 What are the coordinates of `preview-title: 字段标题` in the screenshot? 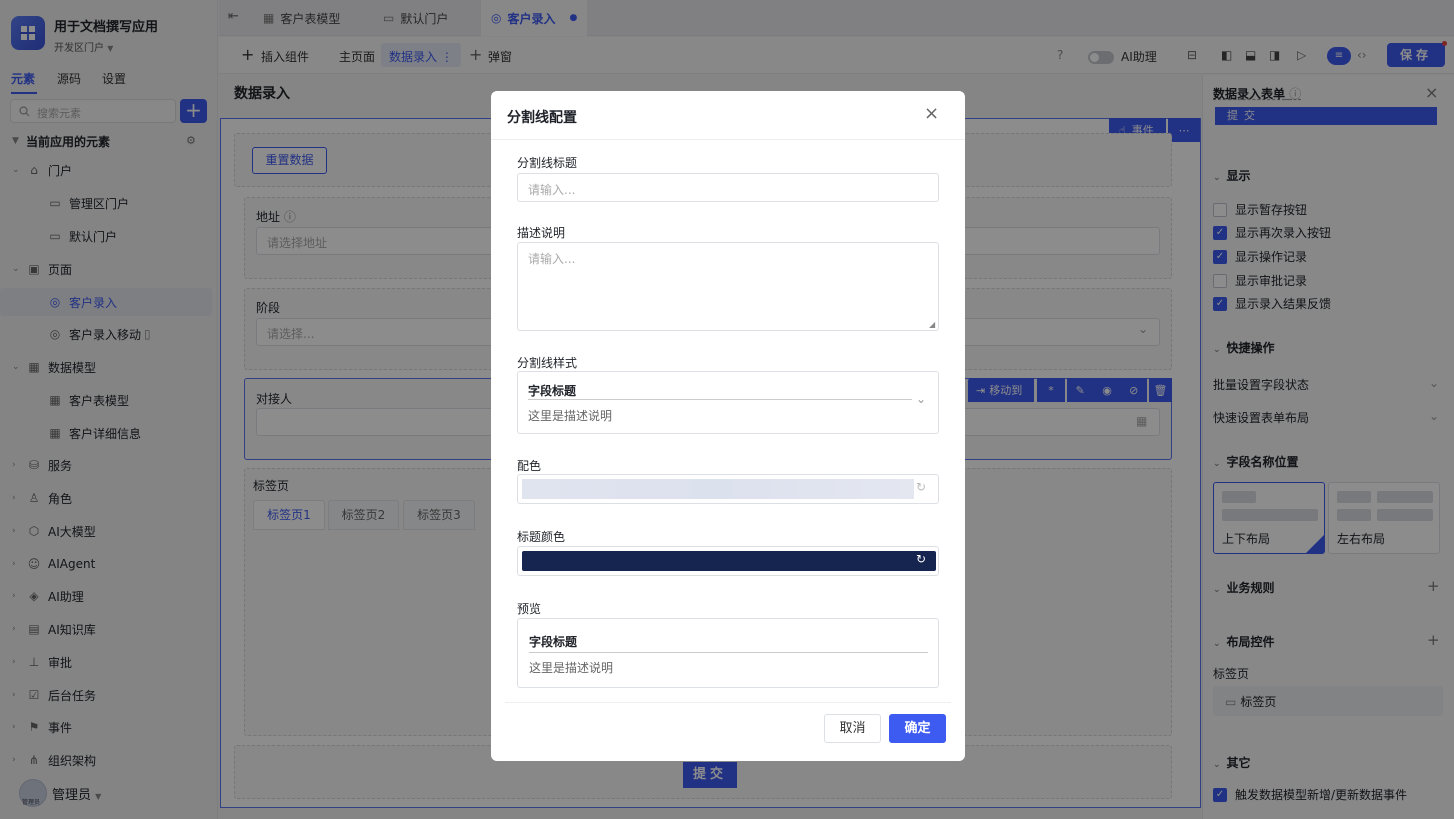 It's located at (553, 642).